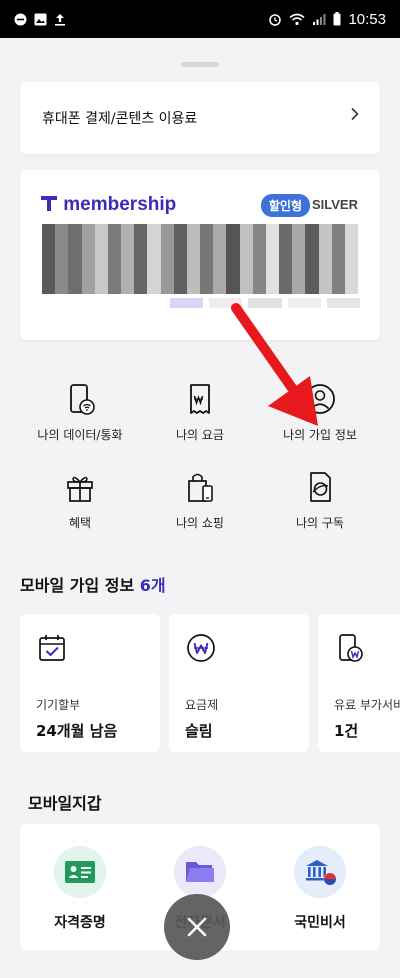 The height and width of the screenshot is (978, 400). I want to click on folder-icon, so click(200, 872).